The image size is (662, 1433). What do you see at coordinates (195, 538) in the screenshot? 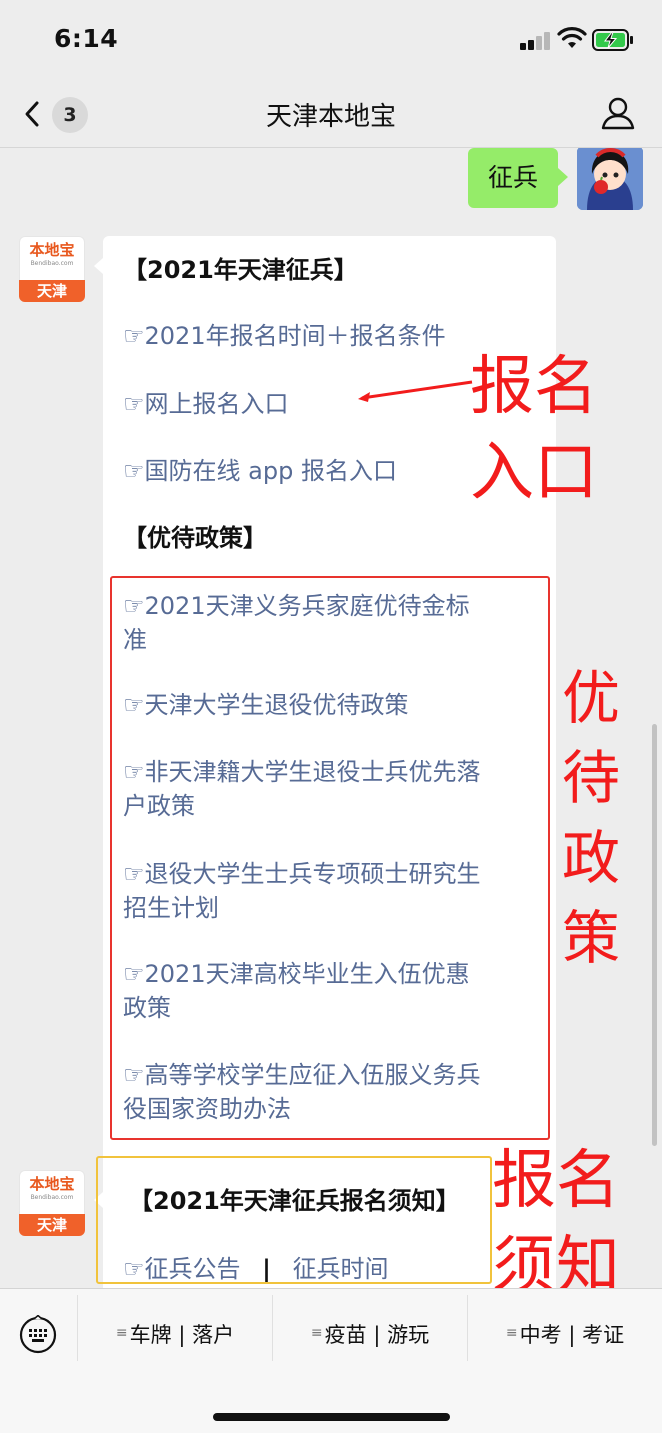
I see `section-heading-policy: 【优待政策】` at bounding box center [195, 538].